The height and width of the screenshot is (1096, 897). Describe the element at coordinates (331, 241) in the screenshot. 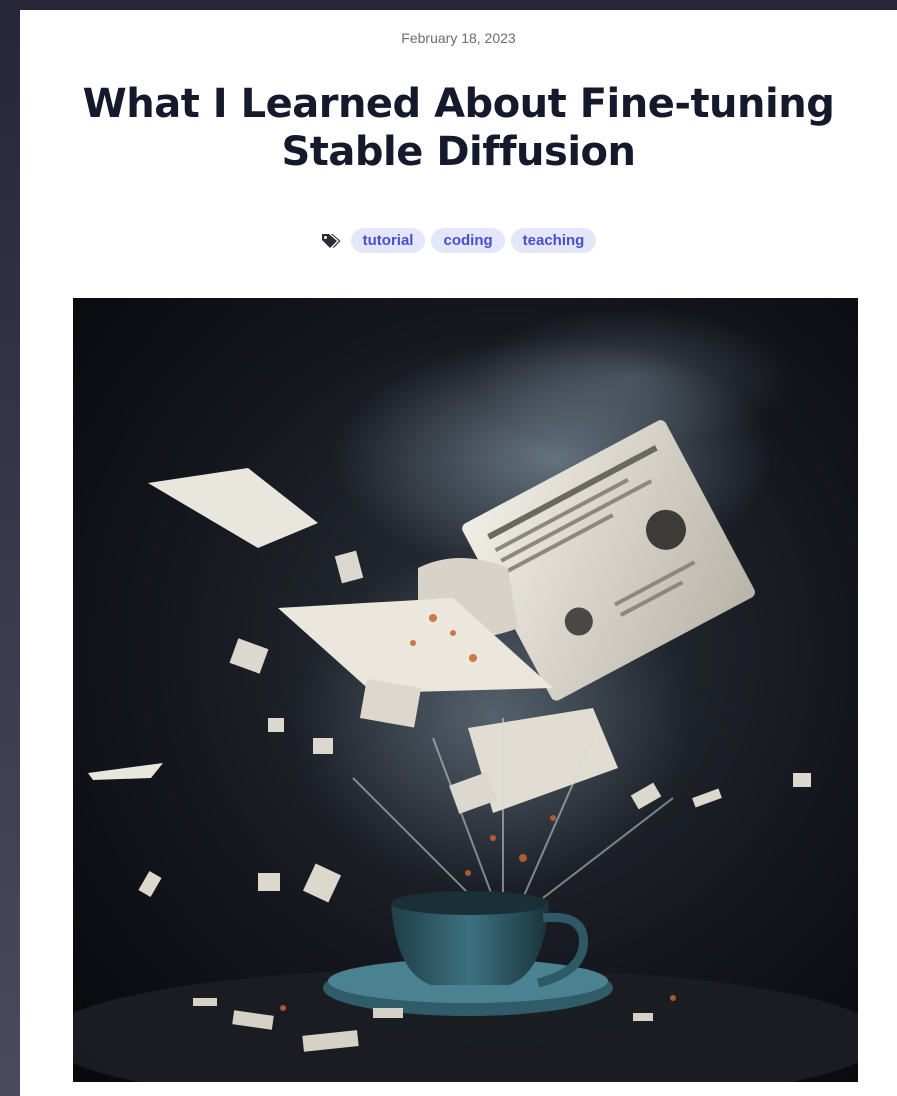

I see `tags-icon` at that location.